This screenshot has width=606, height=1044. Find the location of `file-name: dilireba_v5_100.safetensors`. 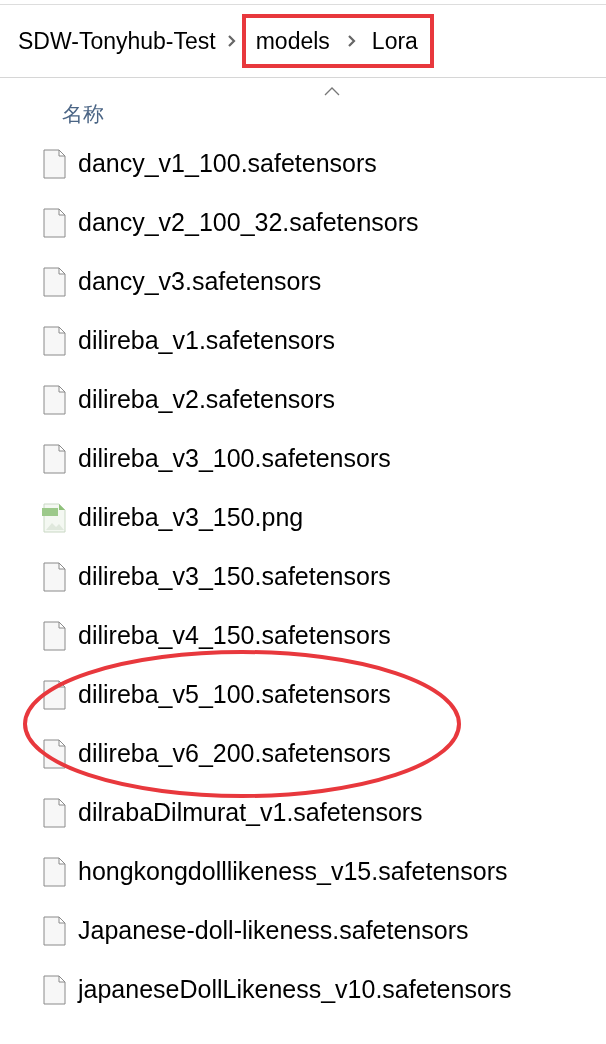

file-name: dilireba_v5_100.safetensors is located at coordinates (234, 694).